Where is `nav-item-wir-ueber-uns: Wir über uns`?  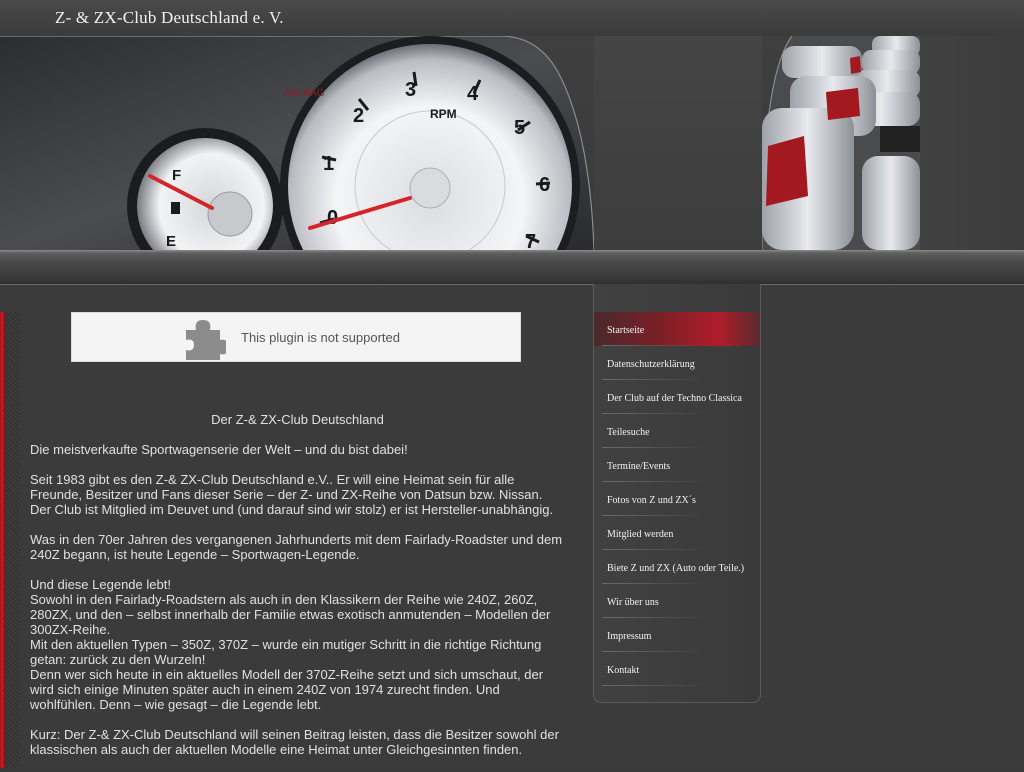
nav-item-wir-ueber-uns: Wir über uns is located at coordinates (677, 601).